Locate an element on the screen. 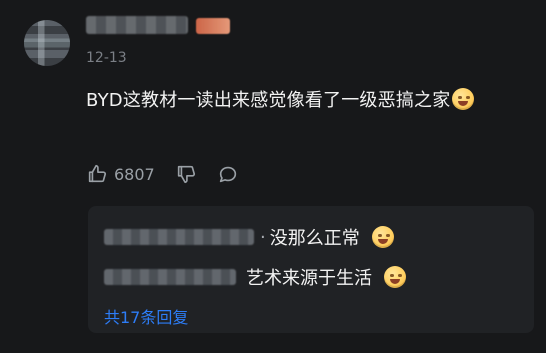 The width and height of the screenshot is (546, 353). dislike-button is located at coordinates (186, 174).